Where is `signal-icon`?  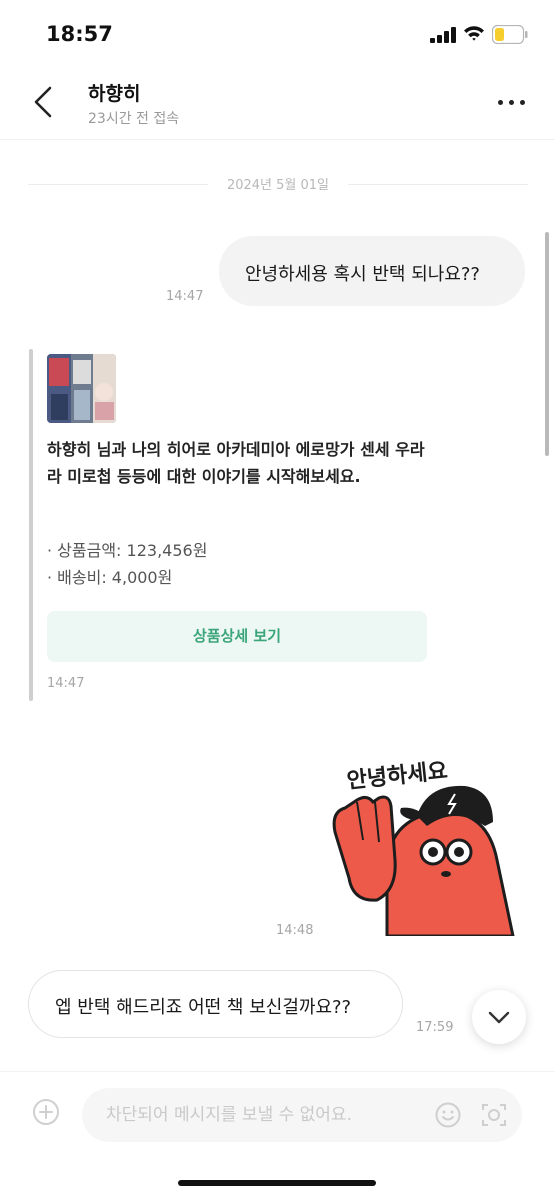 signal-icon is located at coordinates (443, 35).